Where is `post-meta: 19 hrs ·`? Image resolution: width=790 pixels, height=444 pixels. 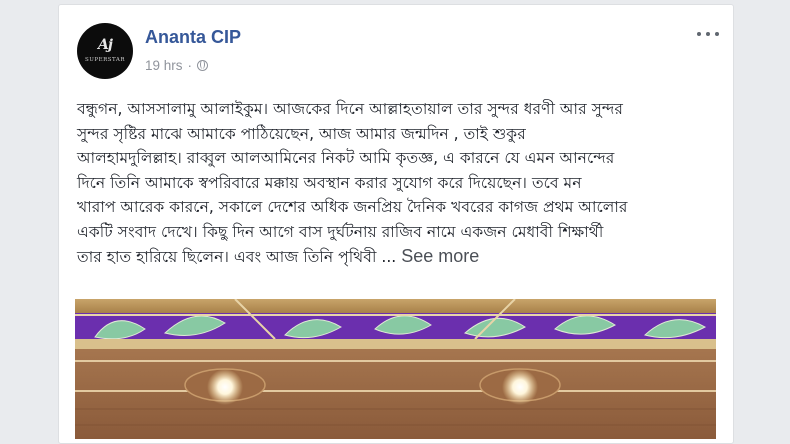 post-meta: 19 hrs · is located at coordinates (177, 65).